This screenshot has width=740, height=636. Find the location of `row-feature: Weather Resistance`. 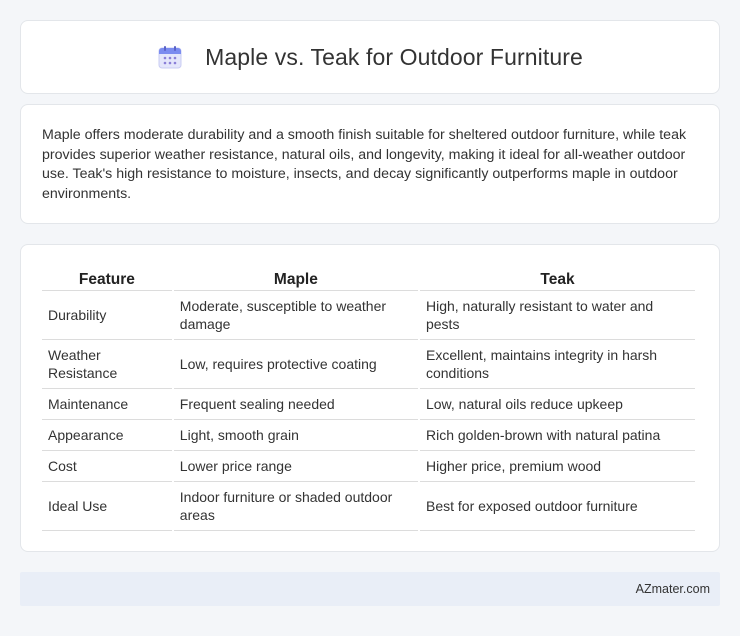

row-feature: Weather Resistance is located at coordinates (107, 364).